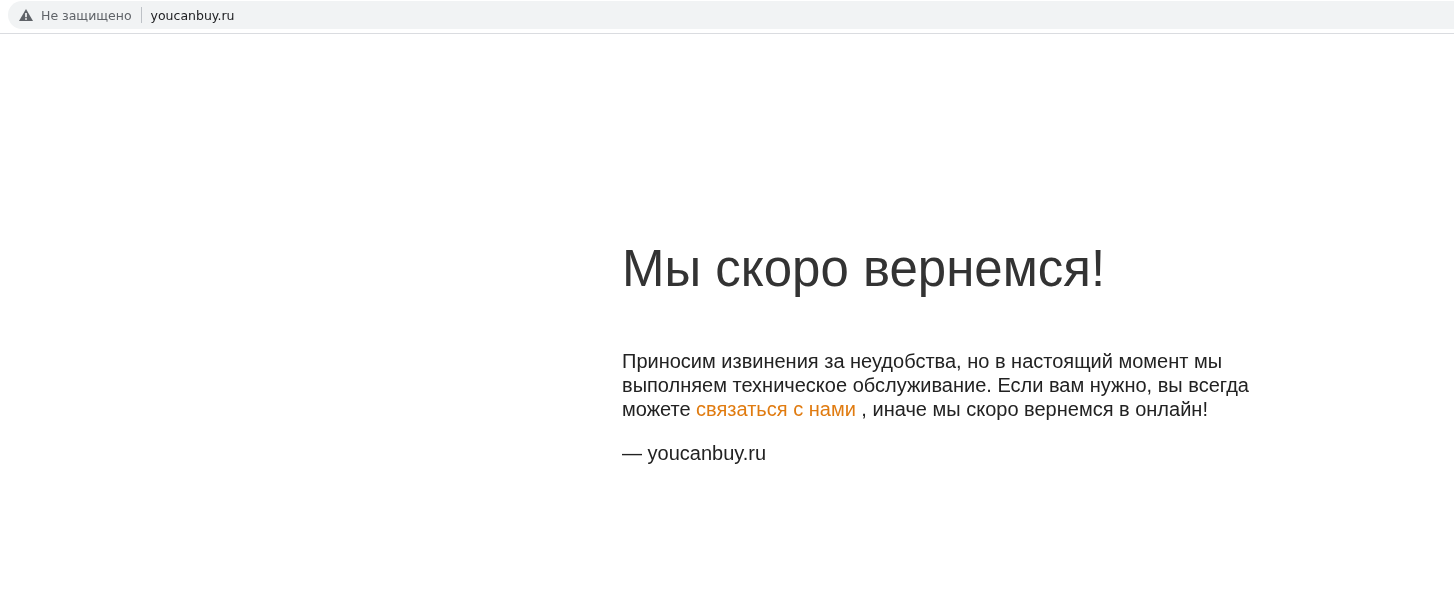 Image resolution: width=1454 pixels, height=603 pixels. What do you see at coordinates (192, 15) in the screenshot?
I see `url-text: youcanbuy.ru` at bounding box center [192, 15].